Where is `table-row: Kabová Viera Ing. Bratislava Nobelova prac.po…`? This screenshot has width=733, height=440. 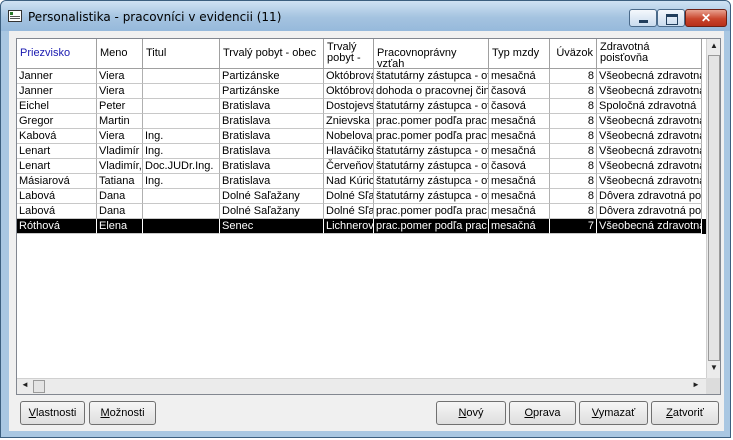 table-row: Kabová Viera Ing. Bratislava Nobelova prac.po… is located at coordinates (362, 136).